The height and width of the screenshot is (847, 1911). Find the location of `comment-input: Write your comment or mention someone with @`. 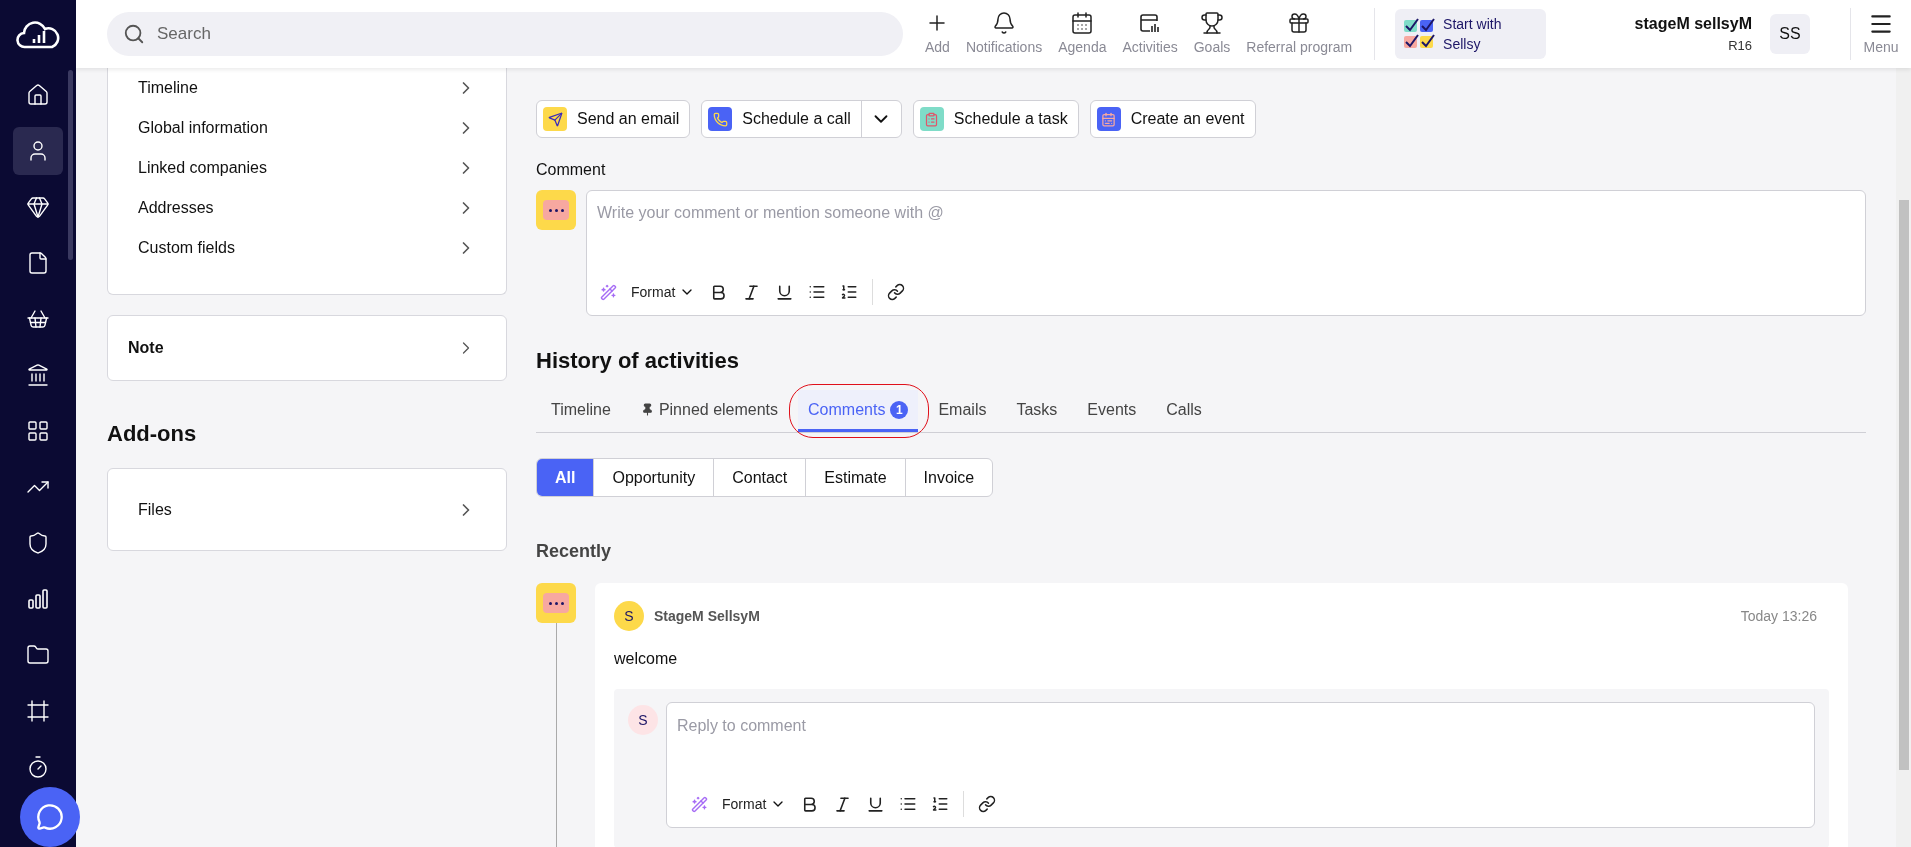

comment-input: Write your comment or mention someone with @ is located at coordinates (1226, 213).